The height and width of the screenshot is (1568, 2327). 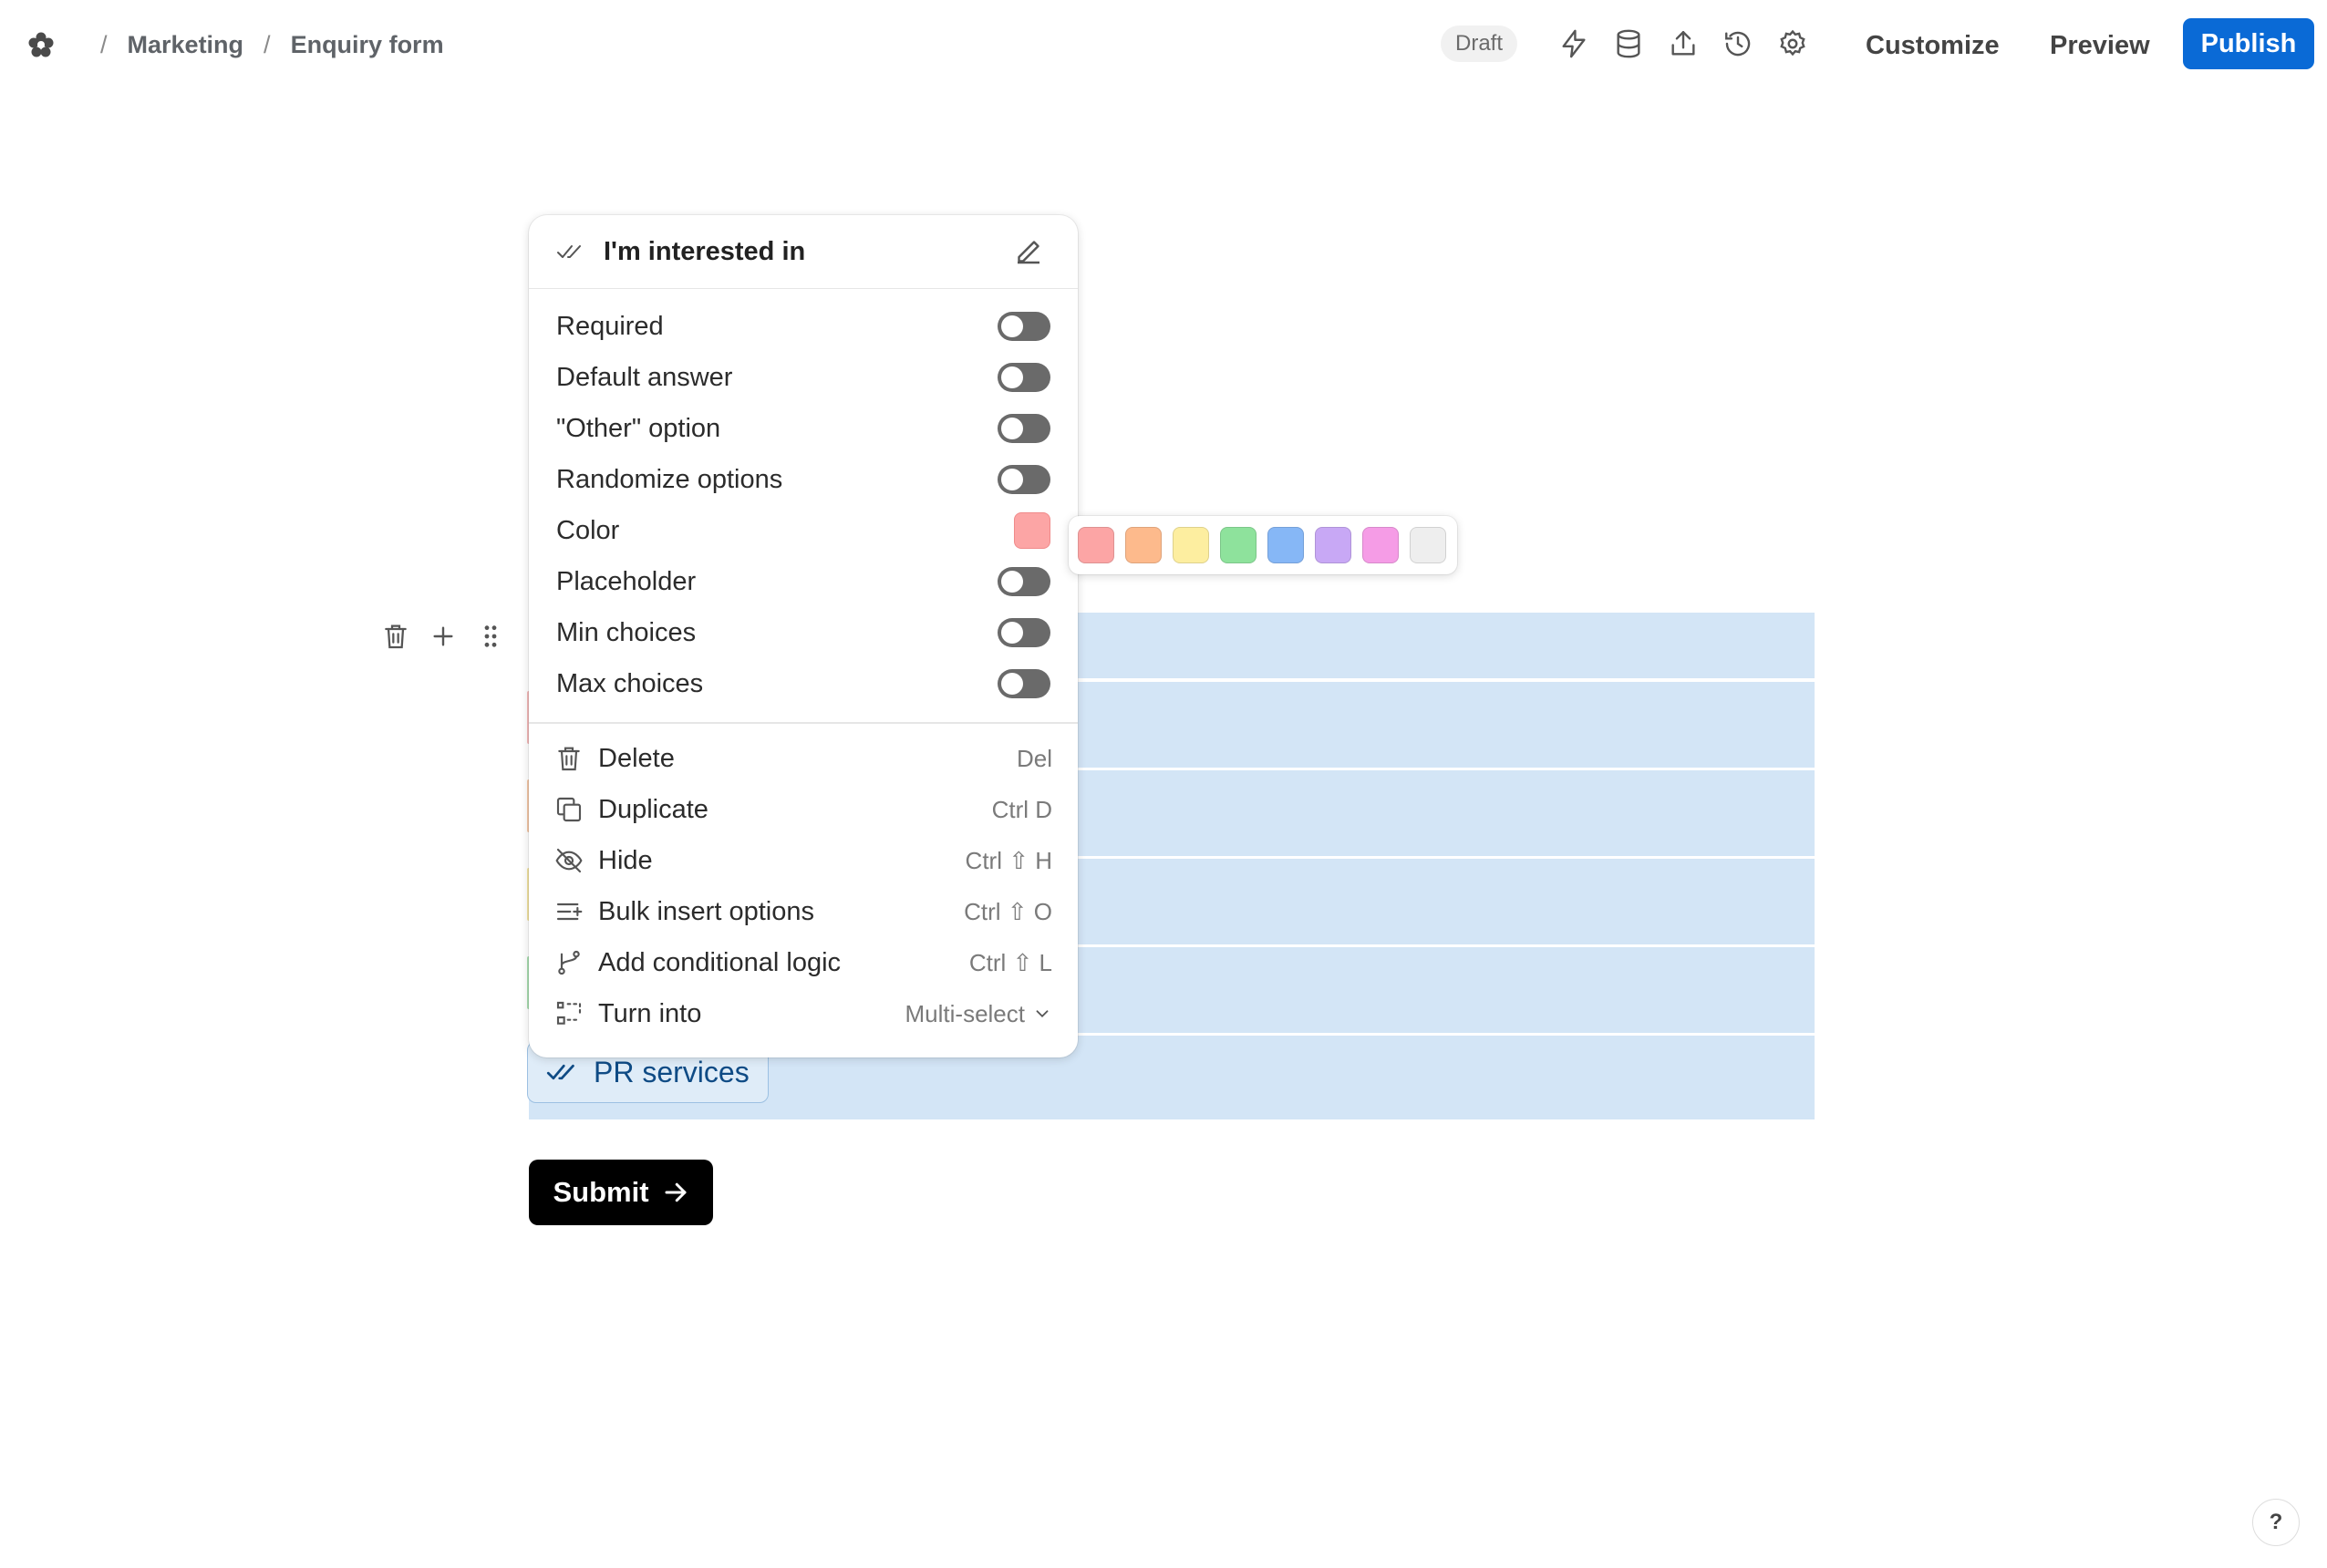 I want to click on placeholder-toggle, so click(x=1024, y=581).